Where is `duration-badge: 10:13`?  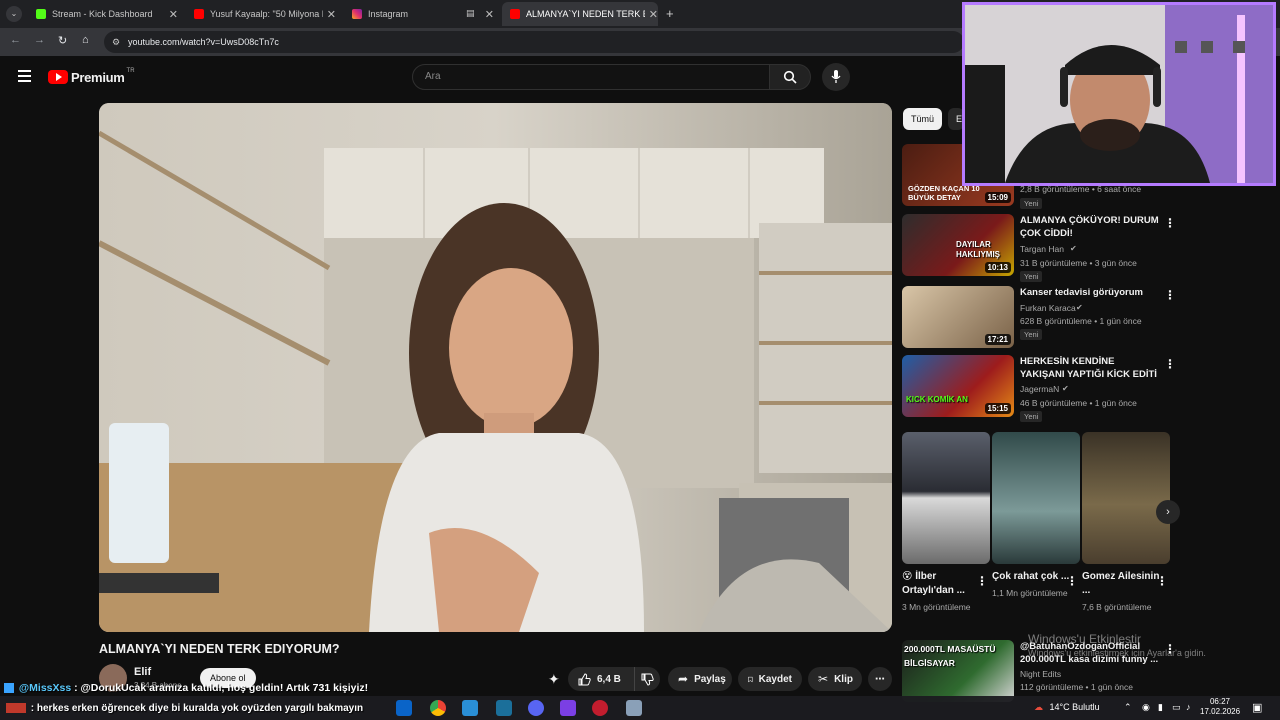
duration-badge: 10:13 is located at coordinates (997, 267).